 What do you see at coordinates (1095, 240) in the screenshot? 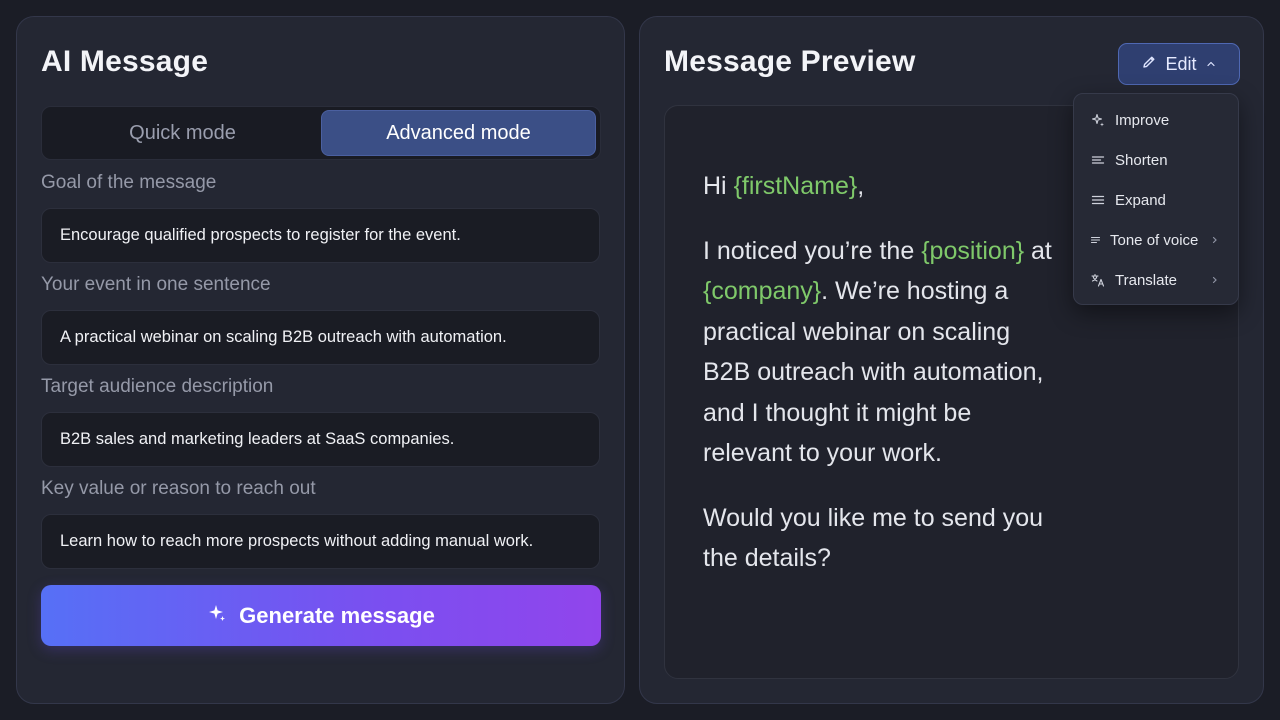
I see `tone-lines-icon` at bounding box center [1095, 240].